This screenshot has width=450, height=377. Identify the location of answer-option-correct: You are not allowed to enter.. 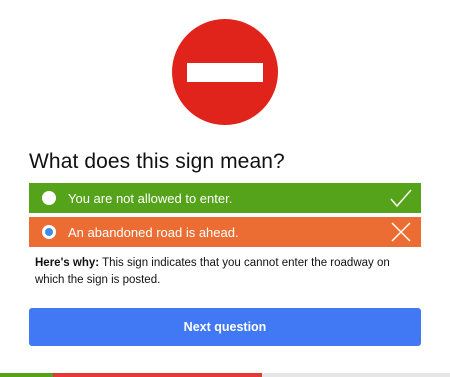
(225, 198).